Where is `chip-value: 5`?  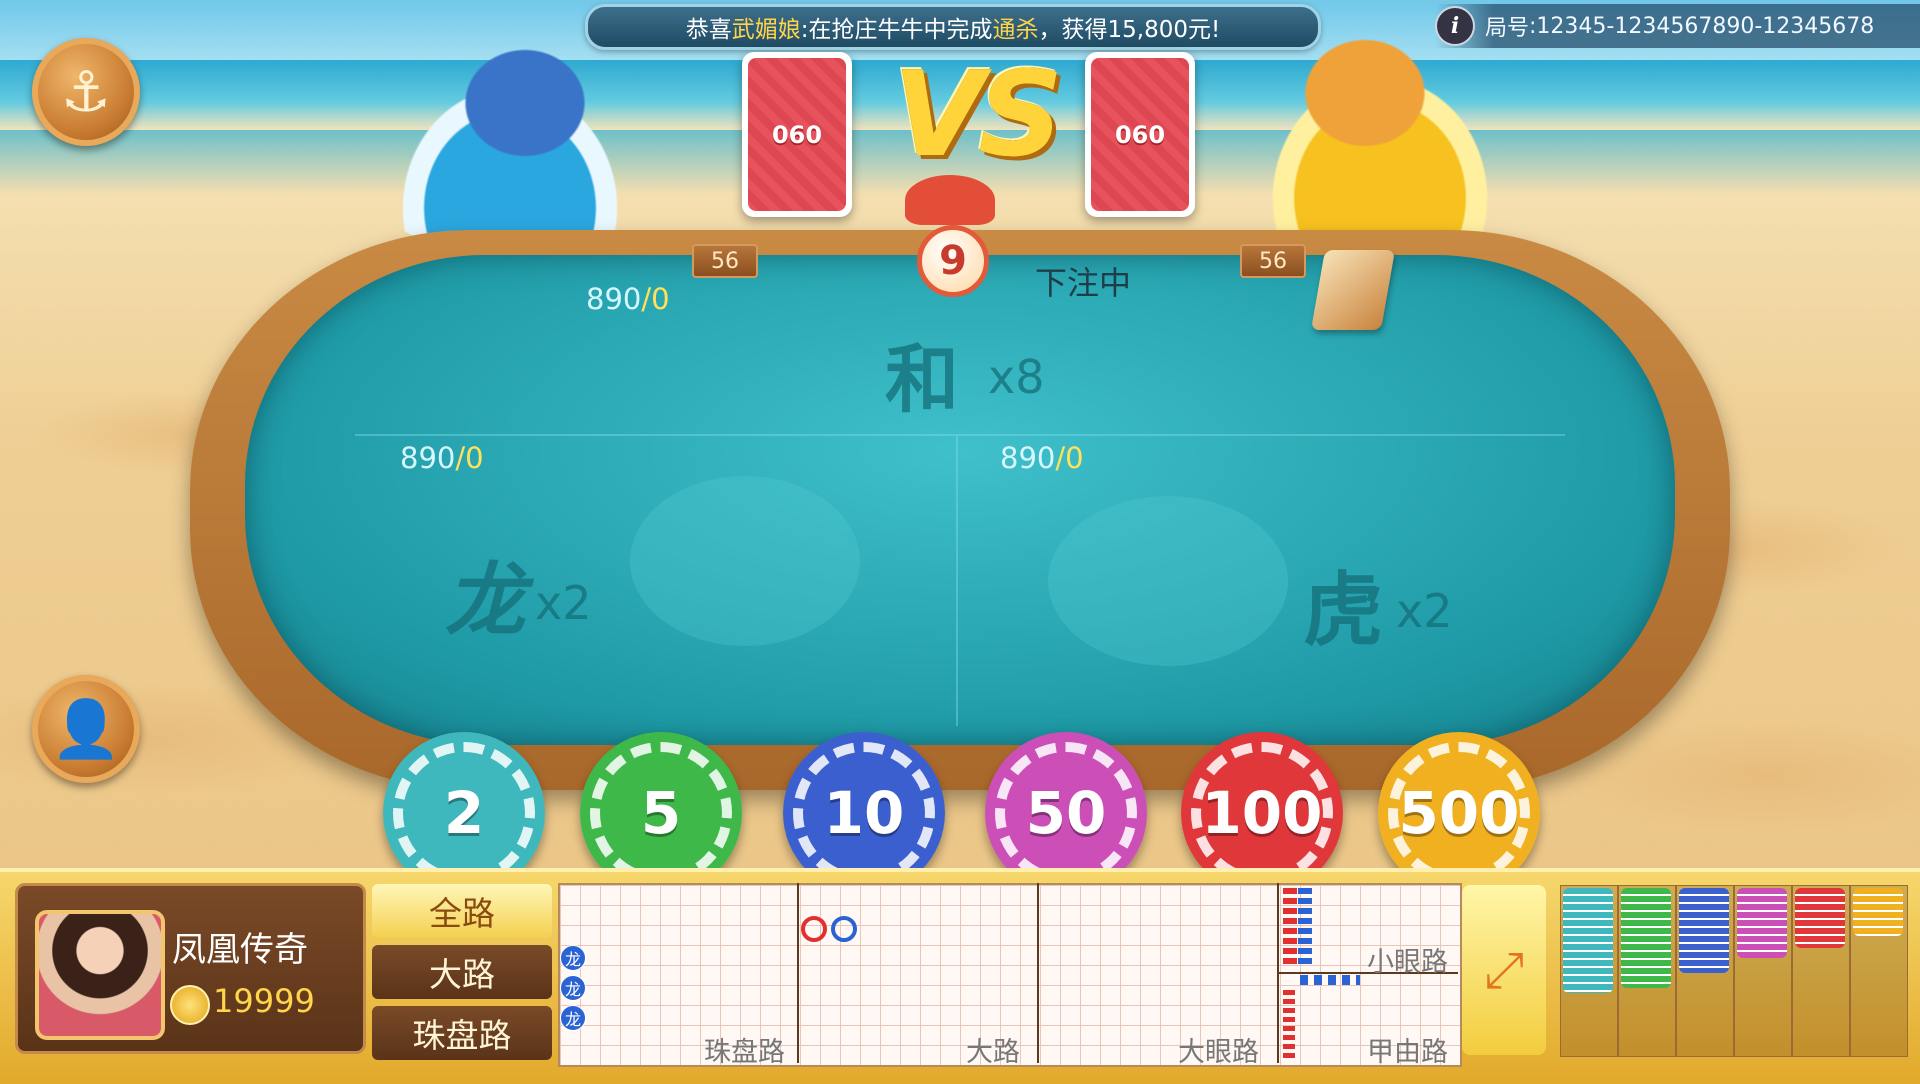 chip-value: 5 is located at coordinates (661, 813).